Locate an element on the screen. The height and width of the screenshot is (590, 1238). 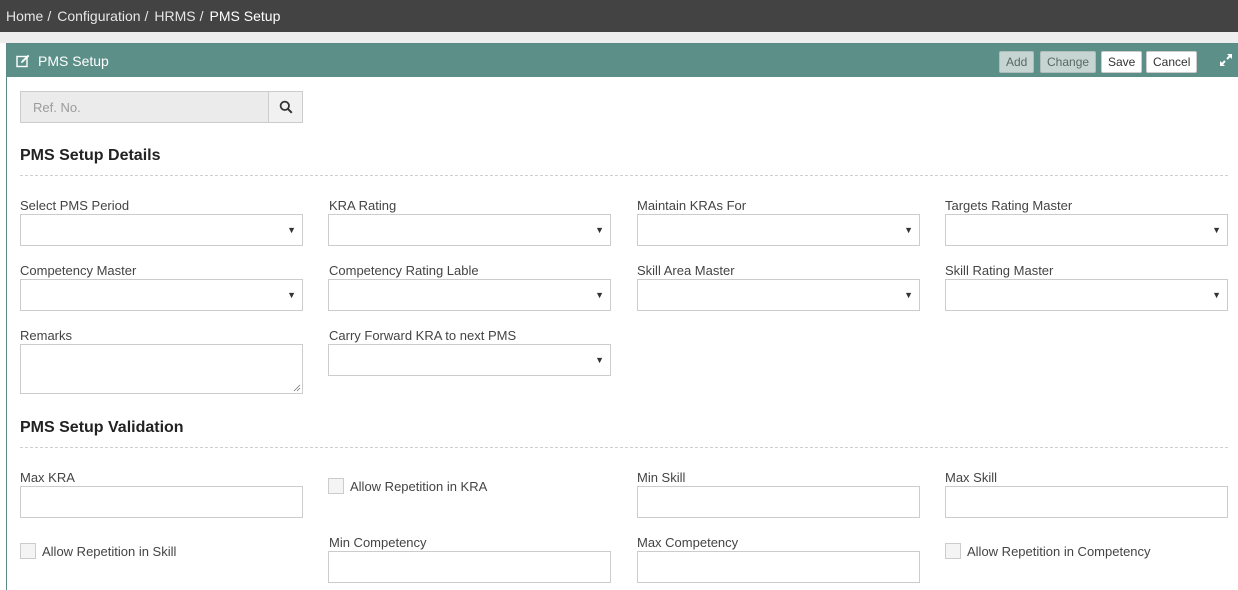
kra-rating-label: KRA Rating is located at coordinates (363, 205).